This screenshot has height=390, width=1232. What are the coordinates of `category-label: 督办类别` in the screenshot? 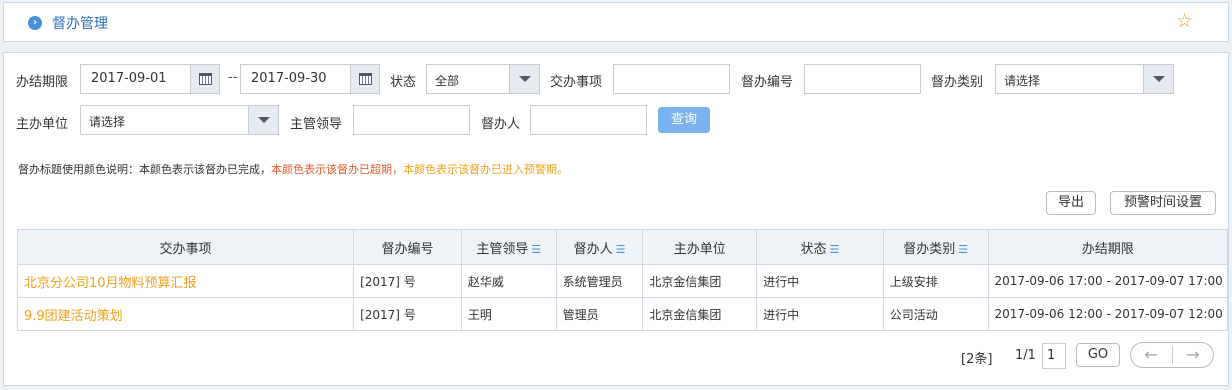 It's located at (957, 82).